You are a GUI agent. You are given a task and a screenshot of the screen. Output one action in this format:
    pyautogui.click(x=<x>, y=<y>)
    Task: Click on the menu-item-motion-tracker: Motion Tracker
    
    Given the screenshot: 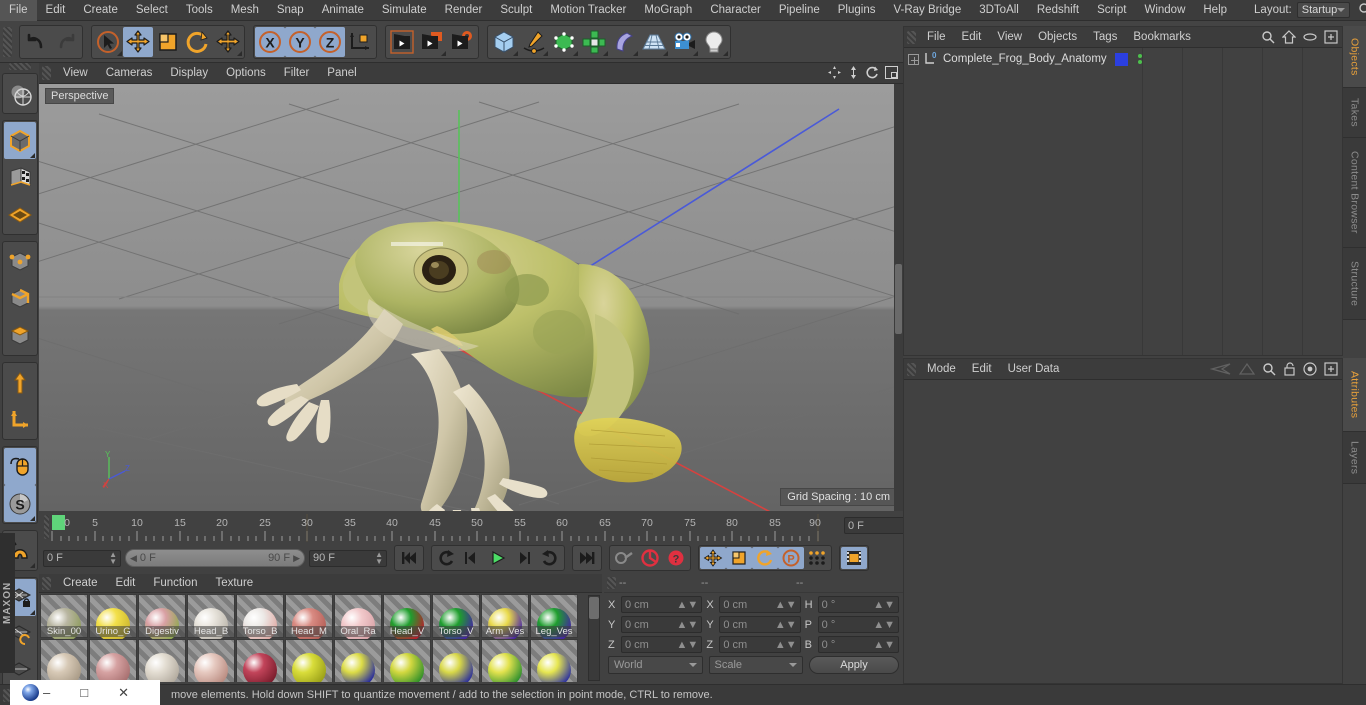 What is the action you would take?
    pyautogui.click(x=588, y=10)
    